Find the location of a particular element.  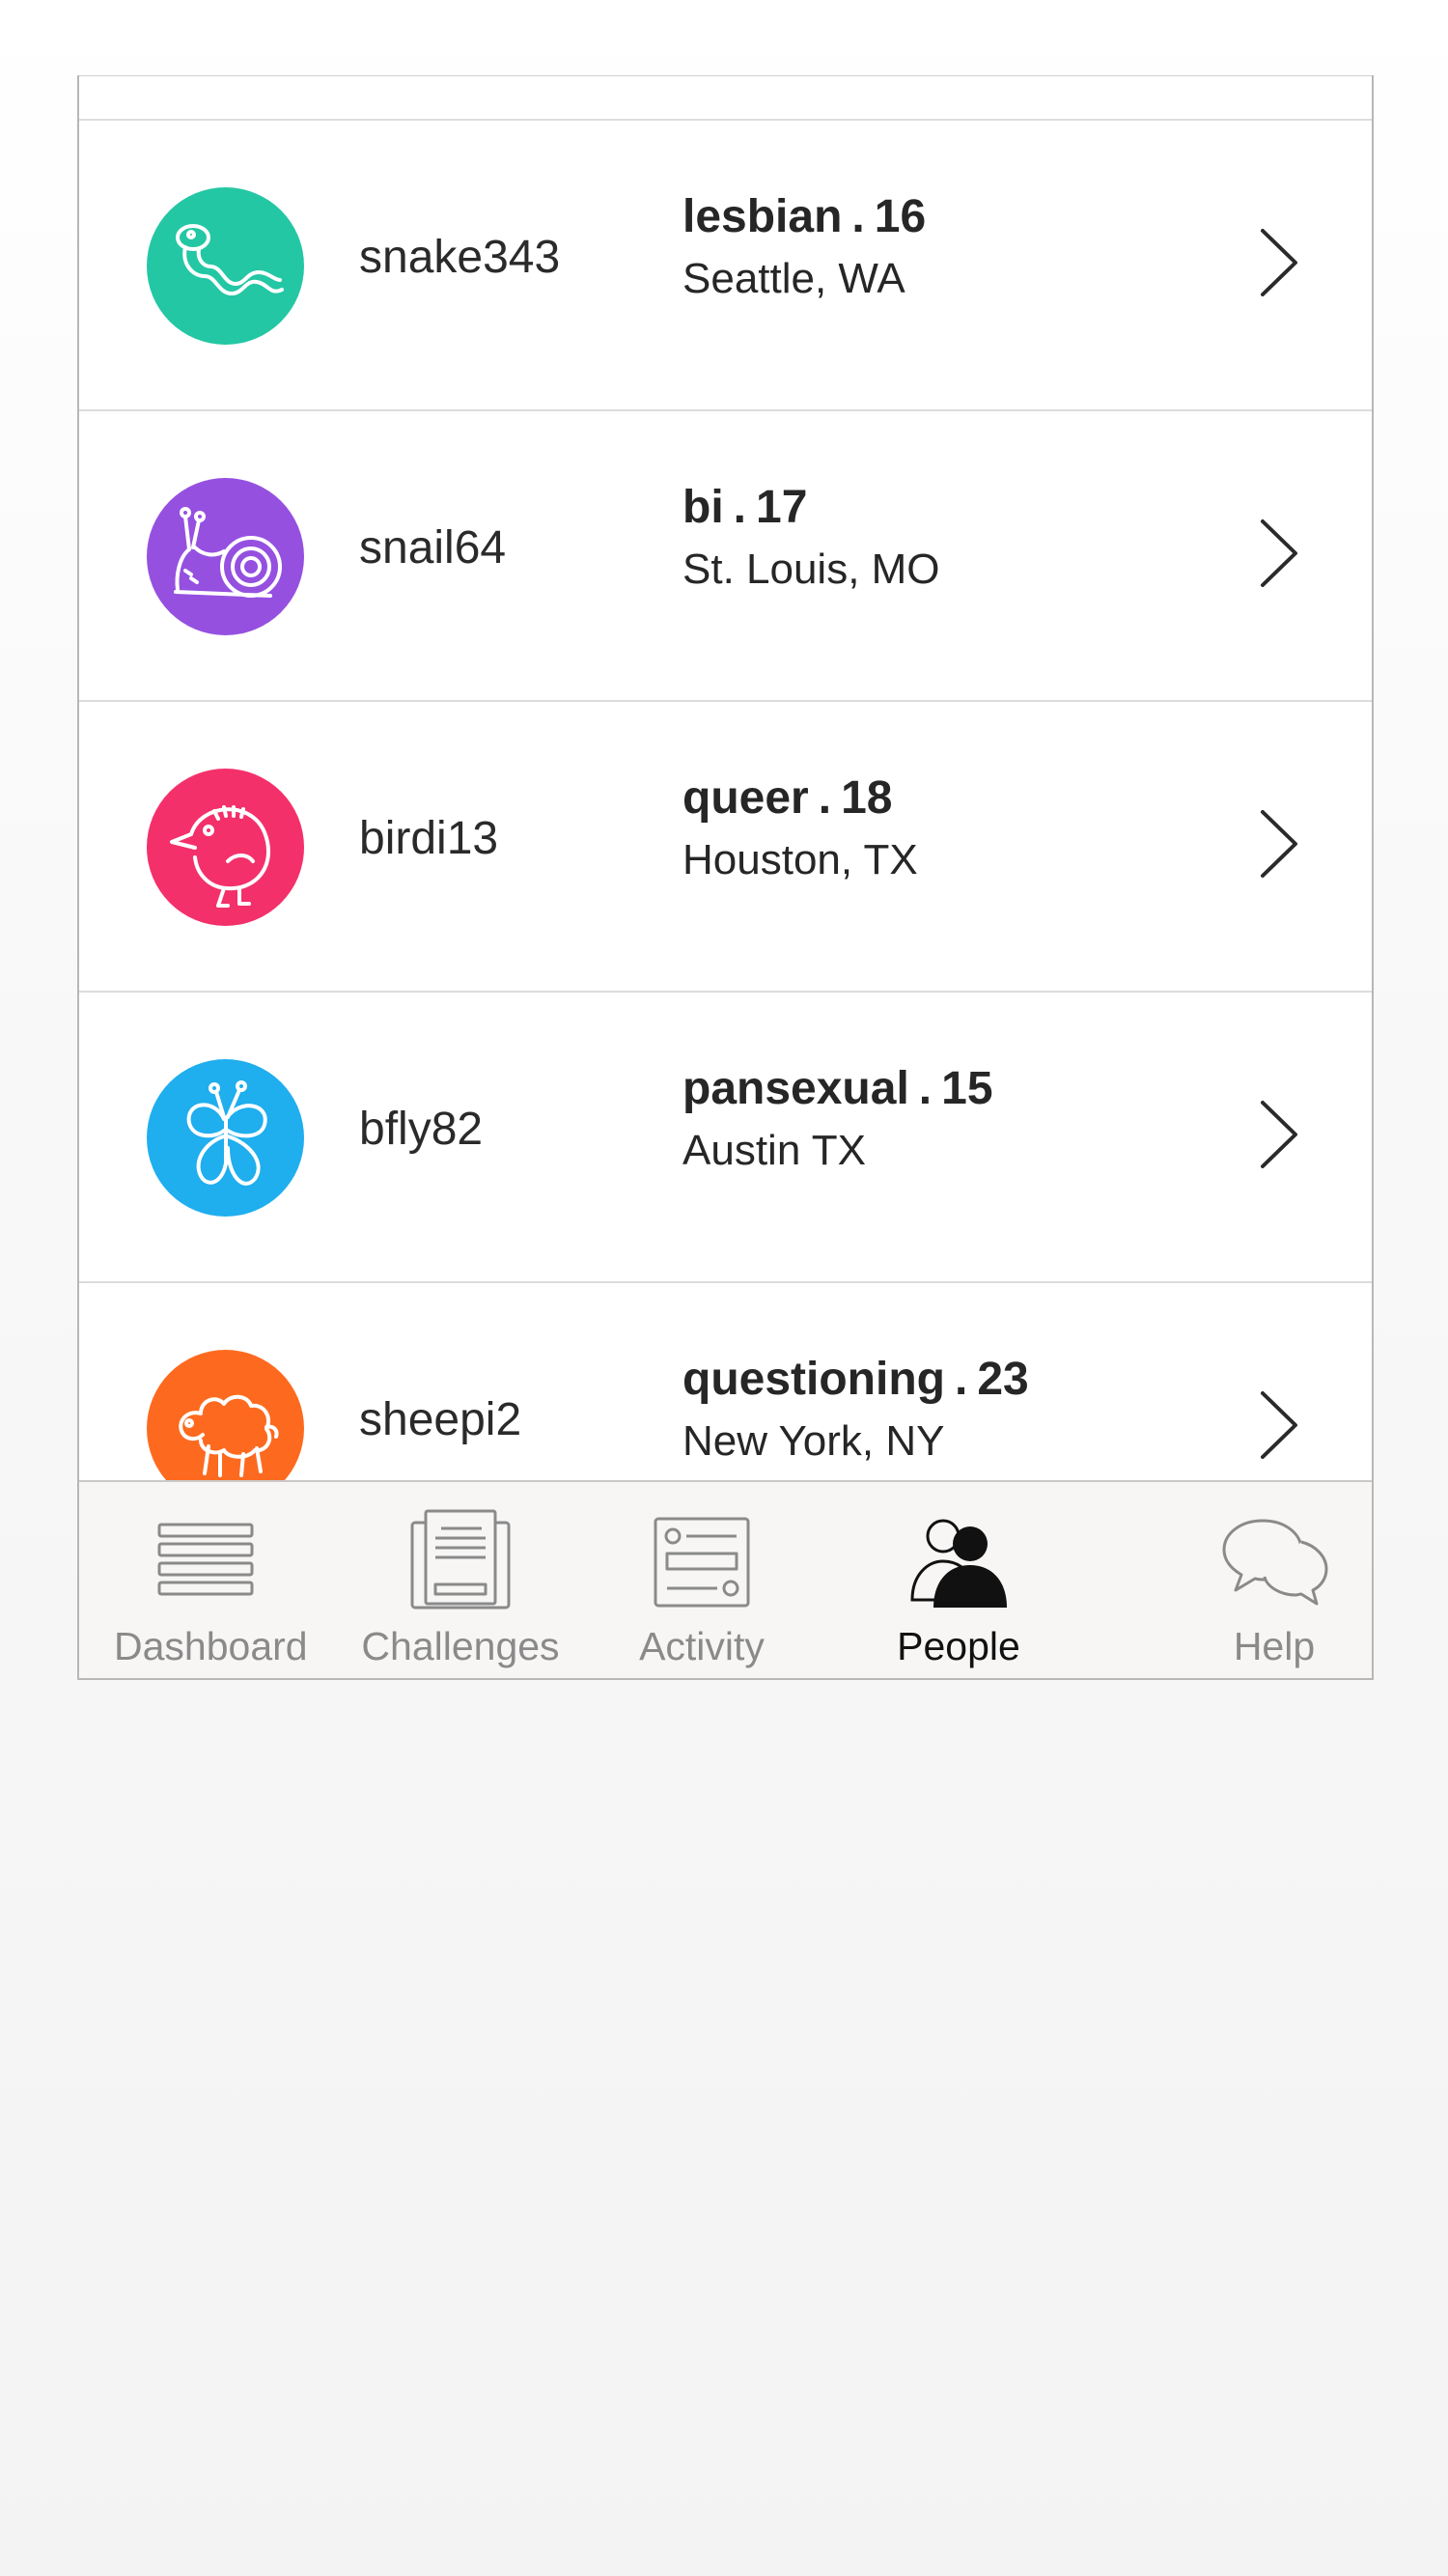

challenges-icon is located at coordinates (461, 1560).